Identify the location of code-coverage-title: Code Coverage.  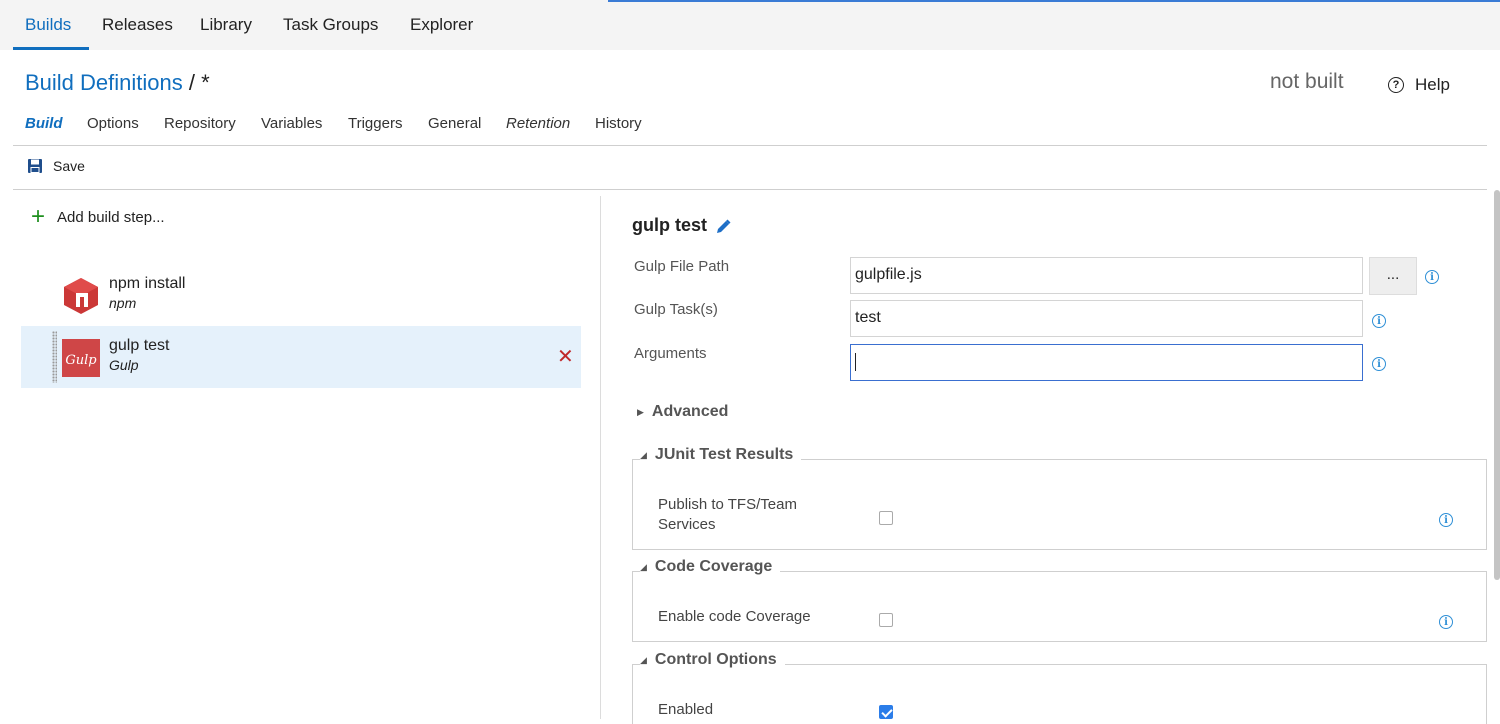
(713, 566).